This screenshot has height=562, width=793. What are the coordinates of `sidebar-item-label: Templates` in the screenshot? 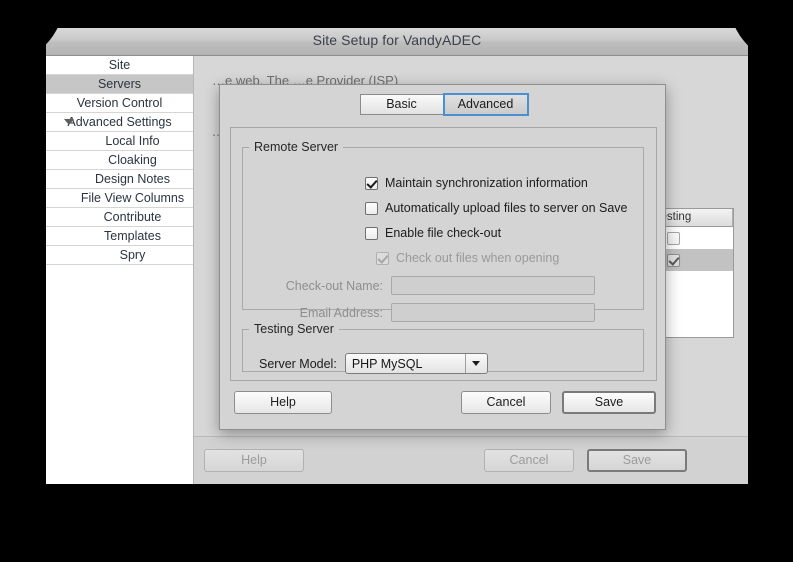 It's located at (132, 236).